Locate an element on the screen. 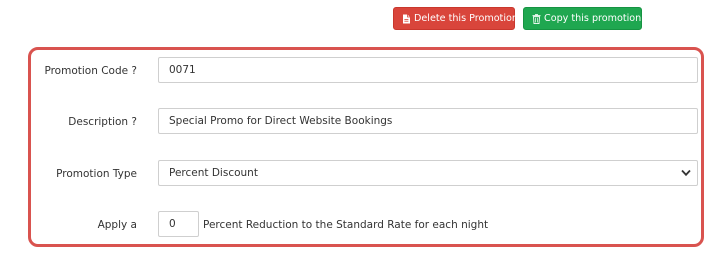 This screenshot has width=708, height=256. promotion-code-label: Promotion Code ? is located at coordinates (90, 71).